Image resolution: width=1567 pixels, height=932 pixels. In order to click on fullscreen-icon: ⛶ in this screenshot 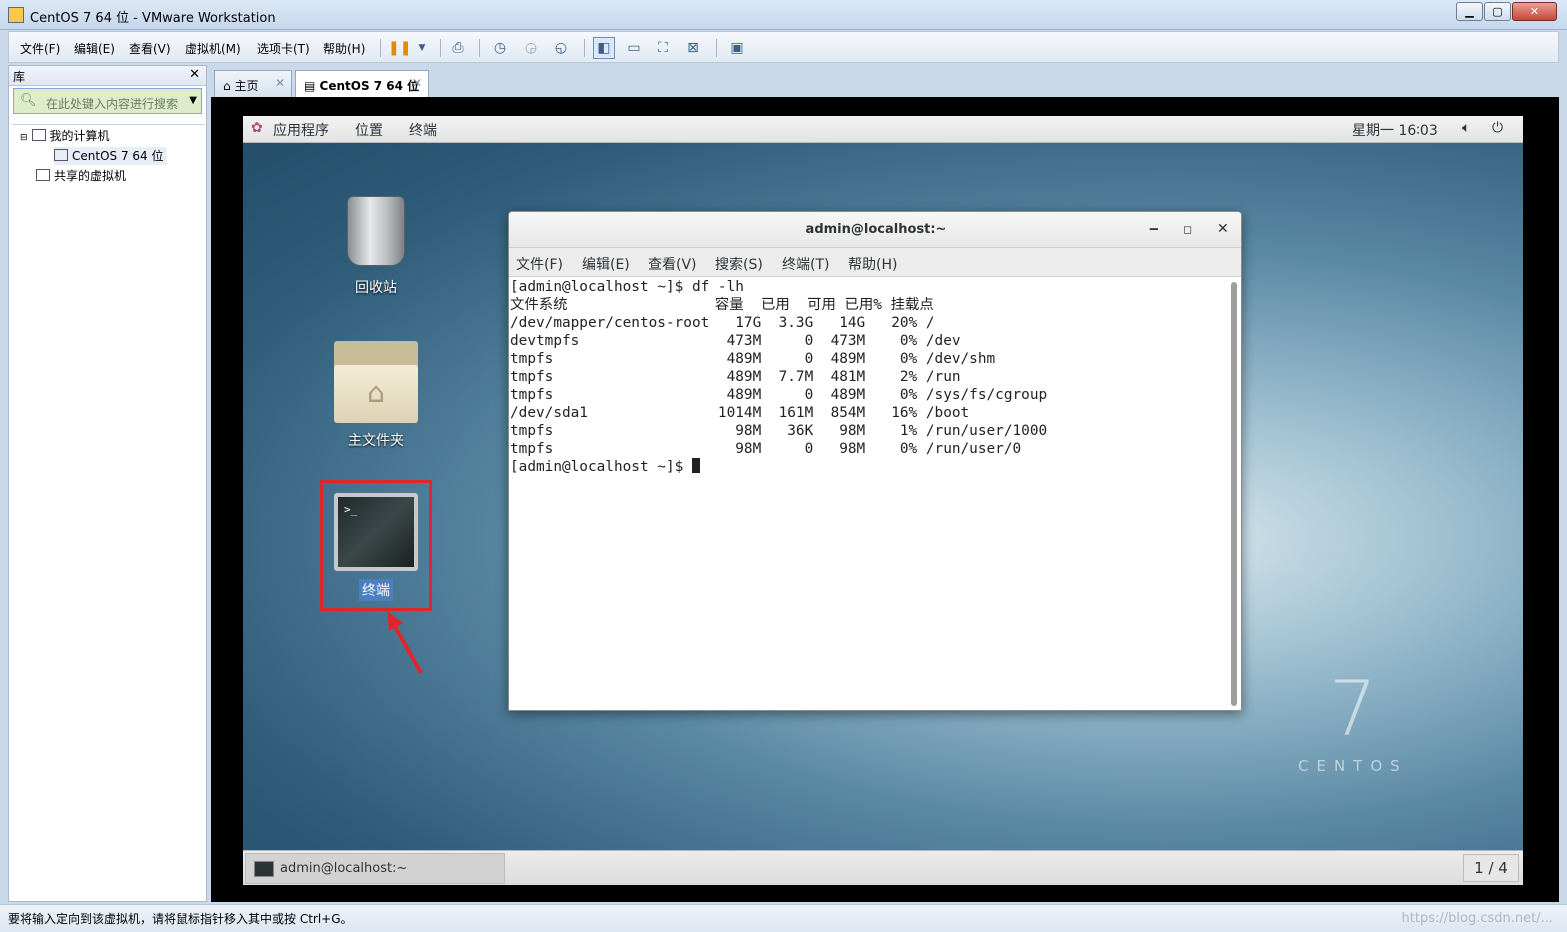, I will do `click(663, 48)`.